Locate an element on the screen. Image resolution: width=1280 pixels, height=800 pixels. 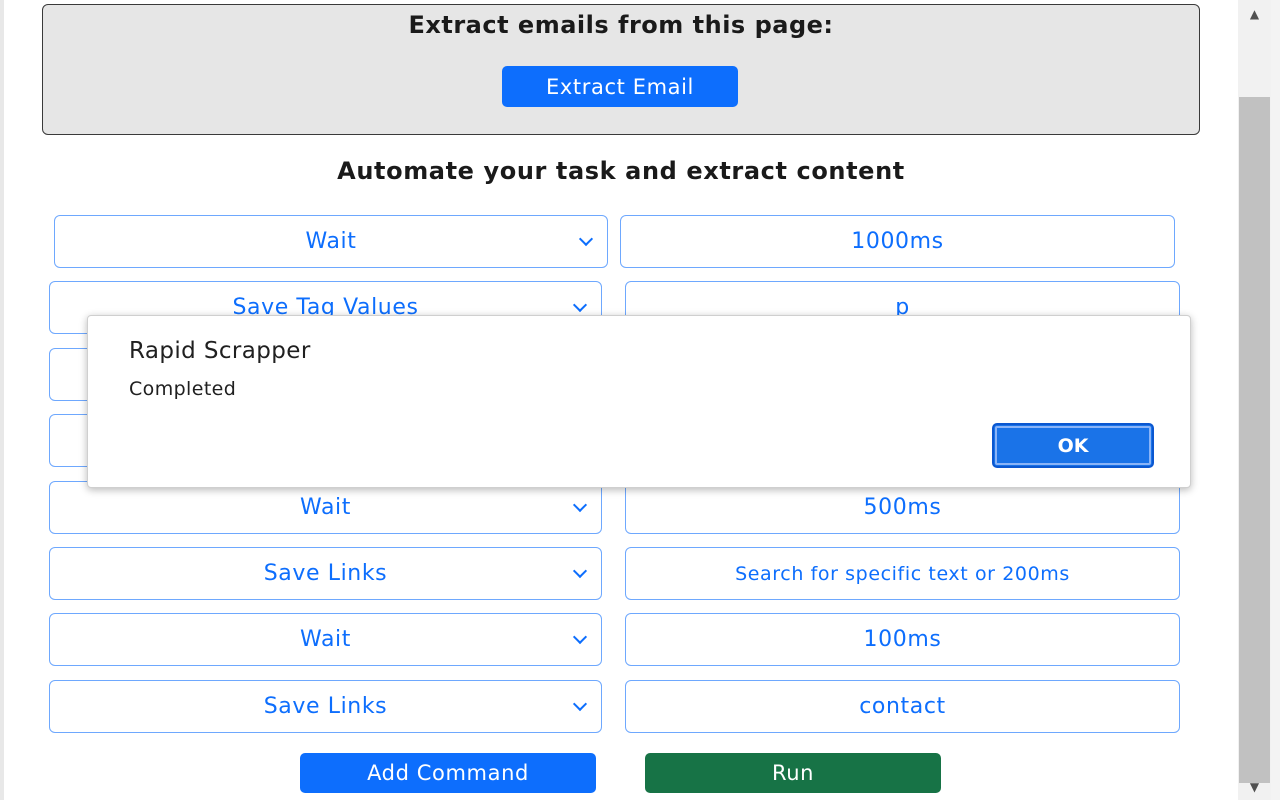
scroll-down-icon: ▼ is located at coordinates (1254, 787).